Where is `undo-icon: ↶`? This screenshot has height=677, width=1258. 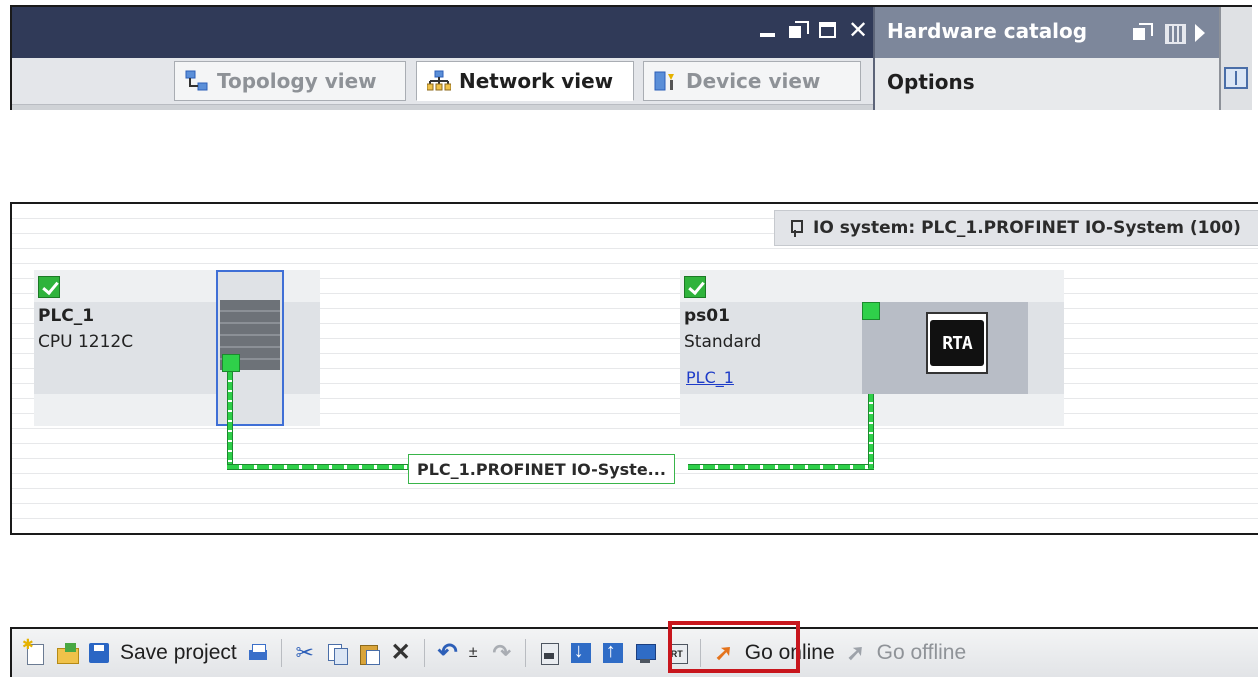 undo-icon: ↶ is located at coordinates (448, 653).